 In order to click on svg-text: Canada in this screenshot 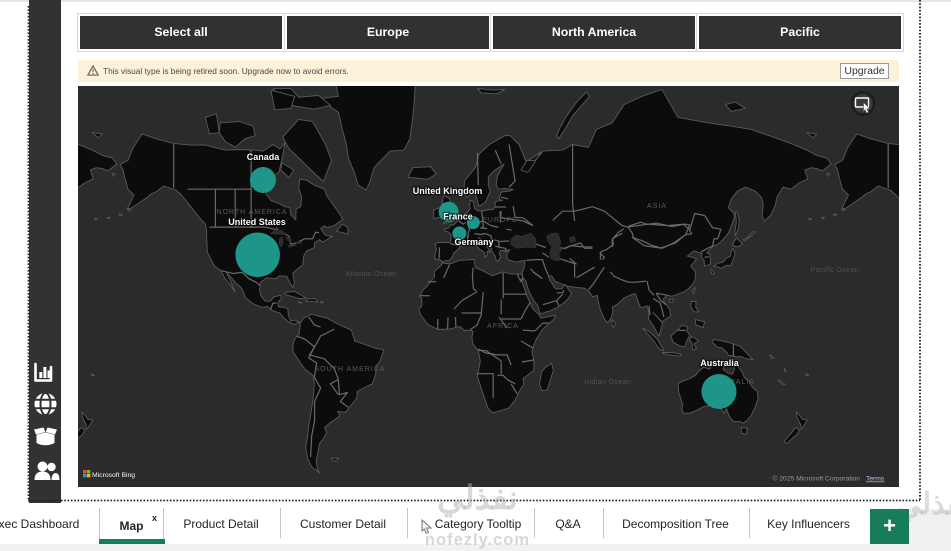, I will do `click(264, 157)`.